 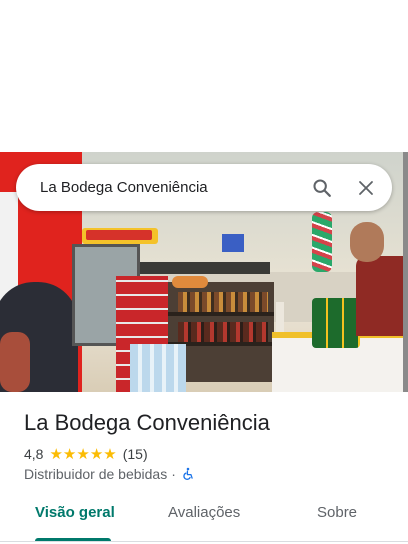 I want to click on rating-row: 4,8 ★ ★ ★ ★ ★ (15), so click(x=86, y=454).